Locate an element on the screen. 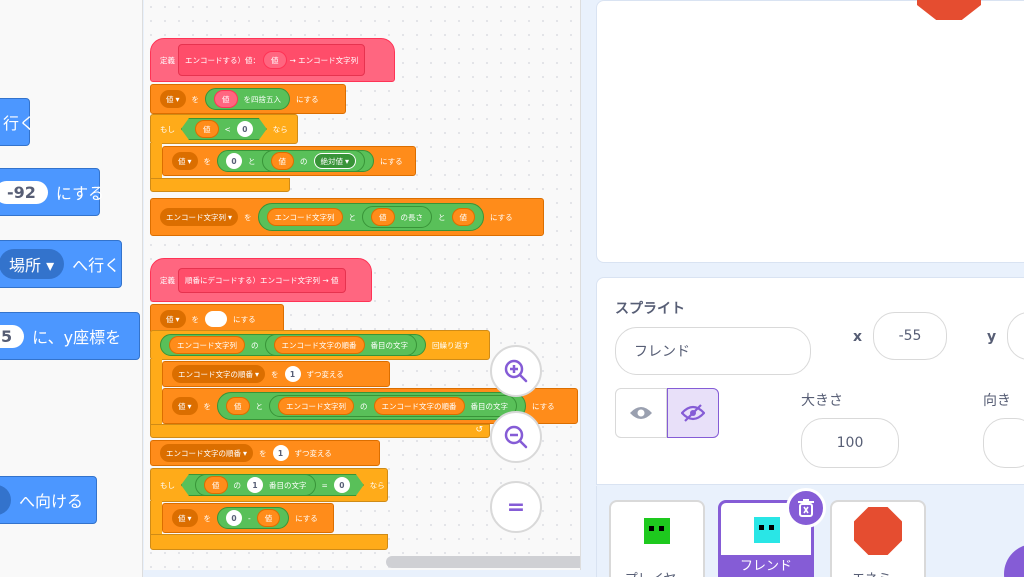 Image resolution: width=1024 pixels, height=577 pixels. join-inner-b: 値 is located at coordinates (463, 217).